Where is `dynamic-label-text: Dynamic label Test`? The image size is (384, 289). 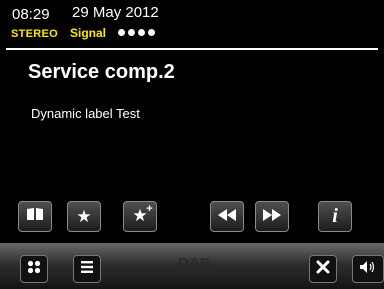
dynamic-label-text: Dynamic label Test is located at coordinates (85, 113).